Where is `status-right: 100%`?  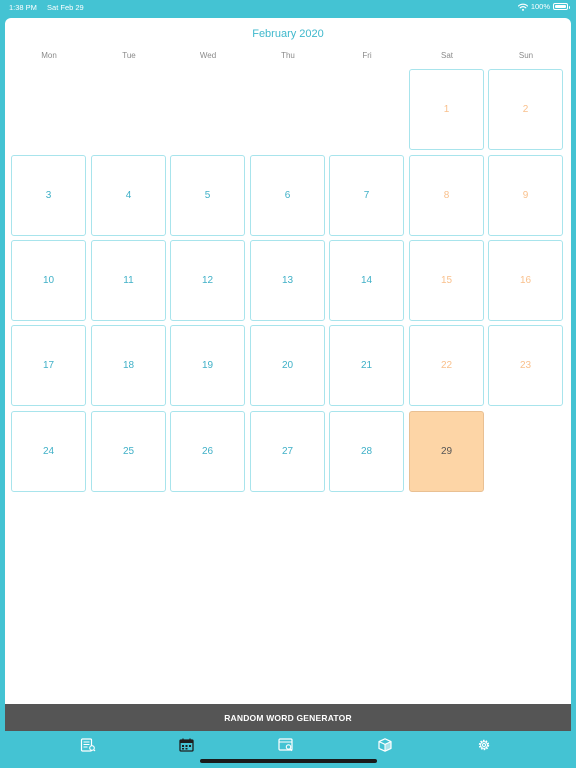
status-right: 100% is located at coordinates (543, 6).